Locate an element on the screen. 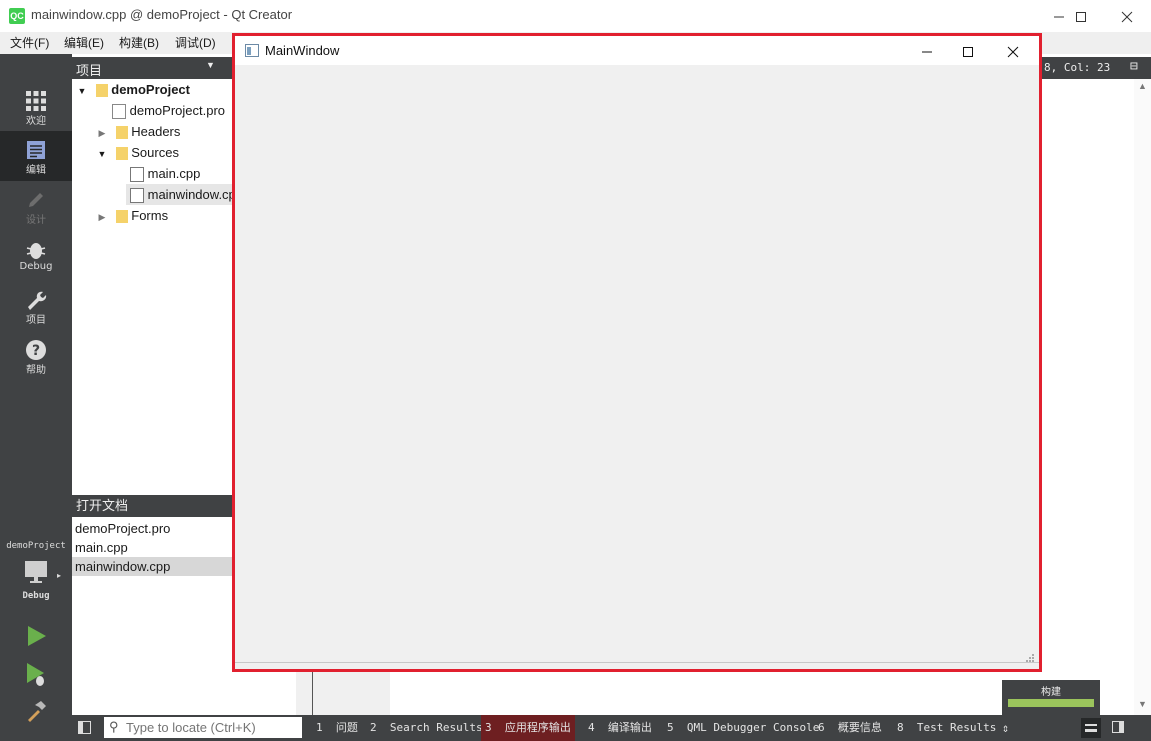  debug-run-button is located at coordinates (36, 674).